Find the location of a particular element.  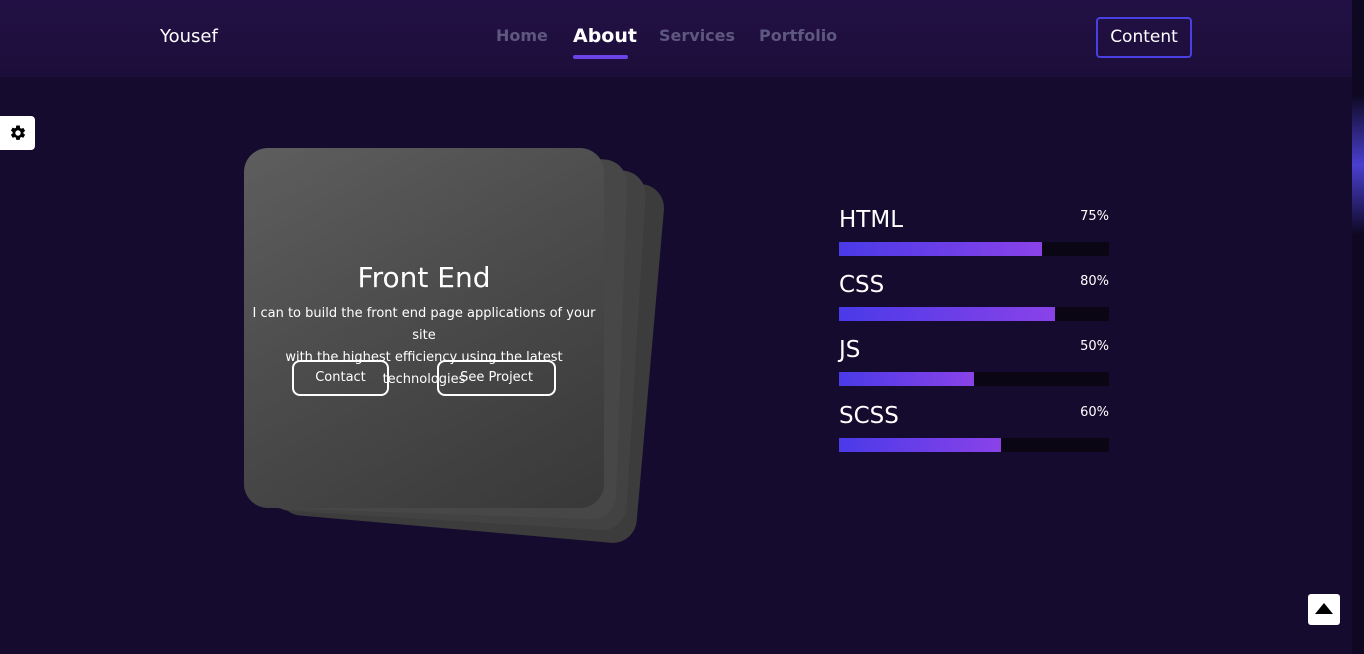

content-button: Content is located at coordinates (1144, 37).